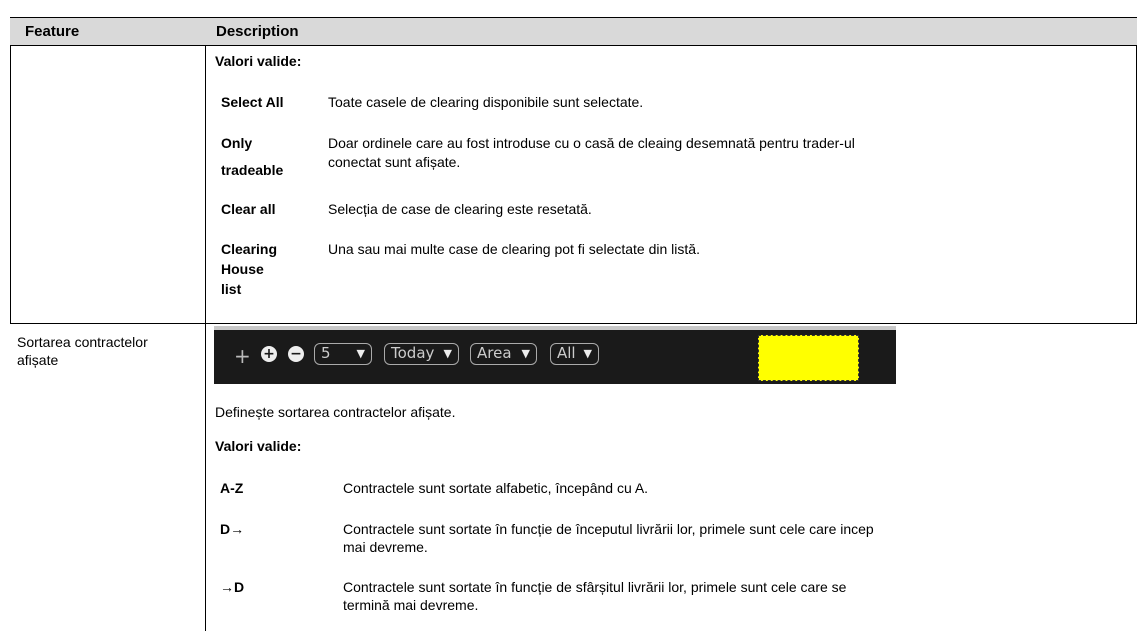  Describe the element at coordinates (573, 323) in the screenshot. I see `row-divider` at that location.